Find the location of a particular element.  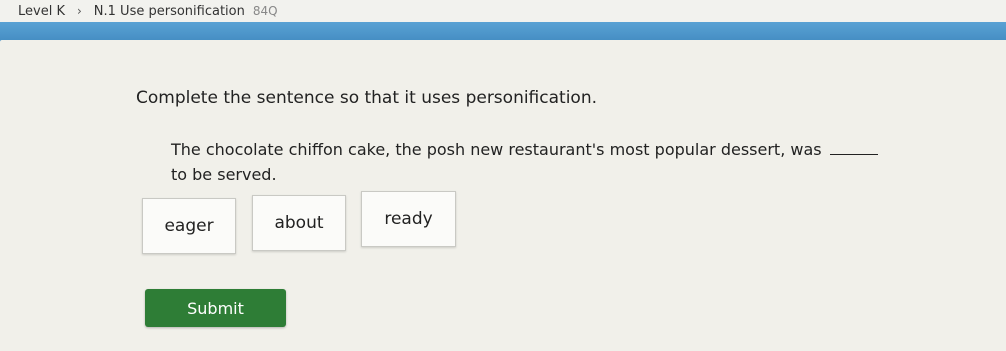

breadcrumb: Level K › N.1 Use personification 84Q is located at coordinates (503, 11).